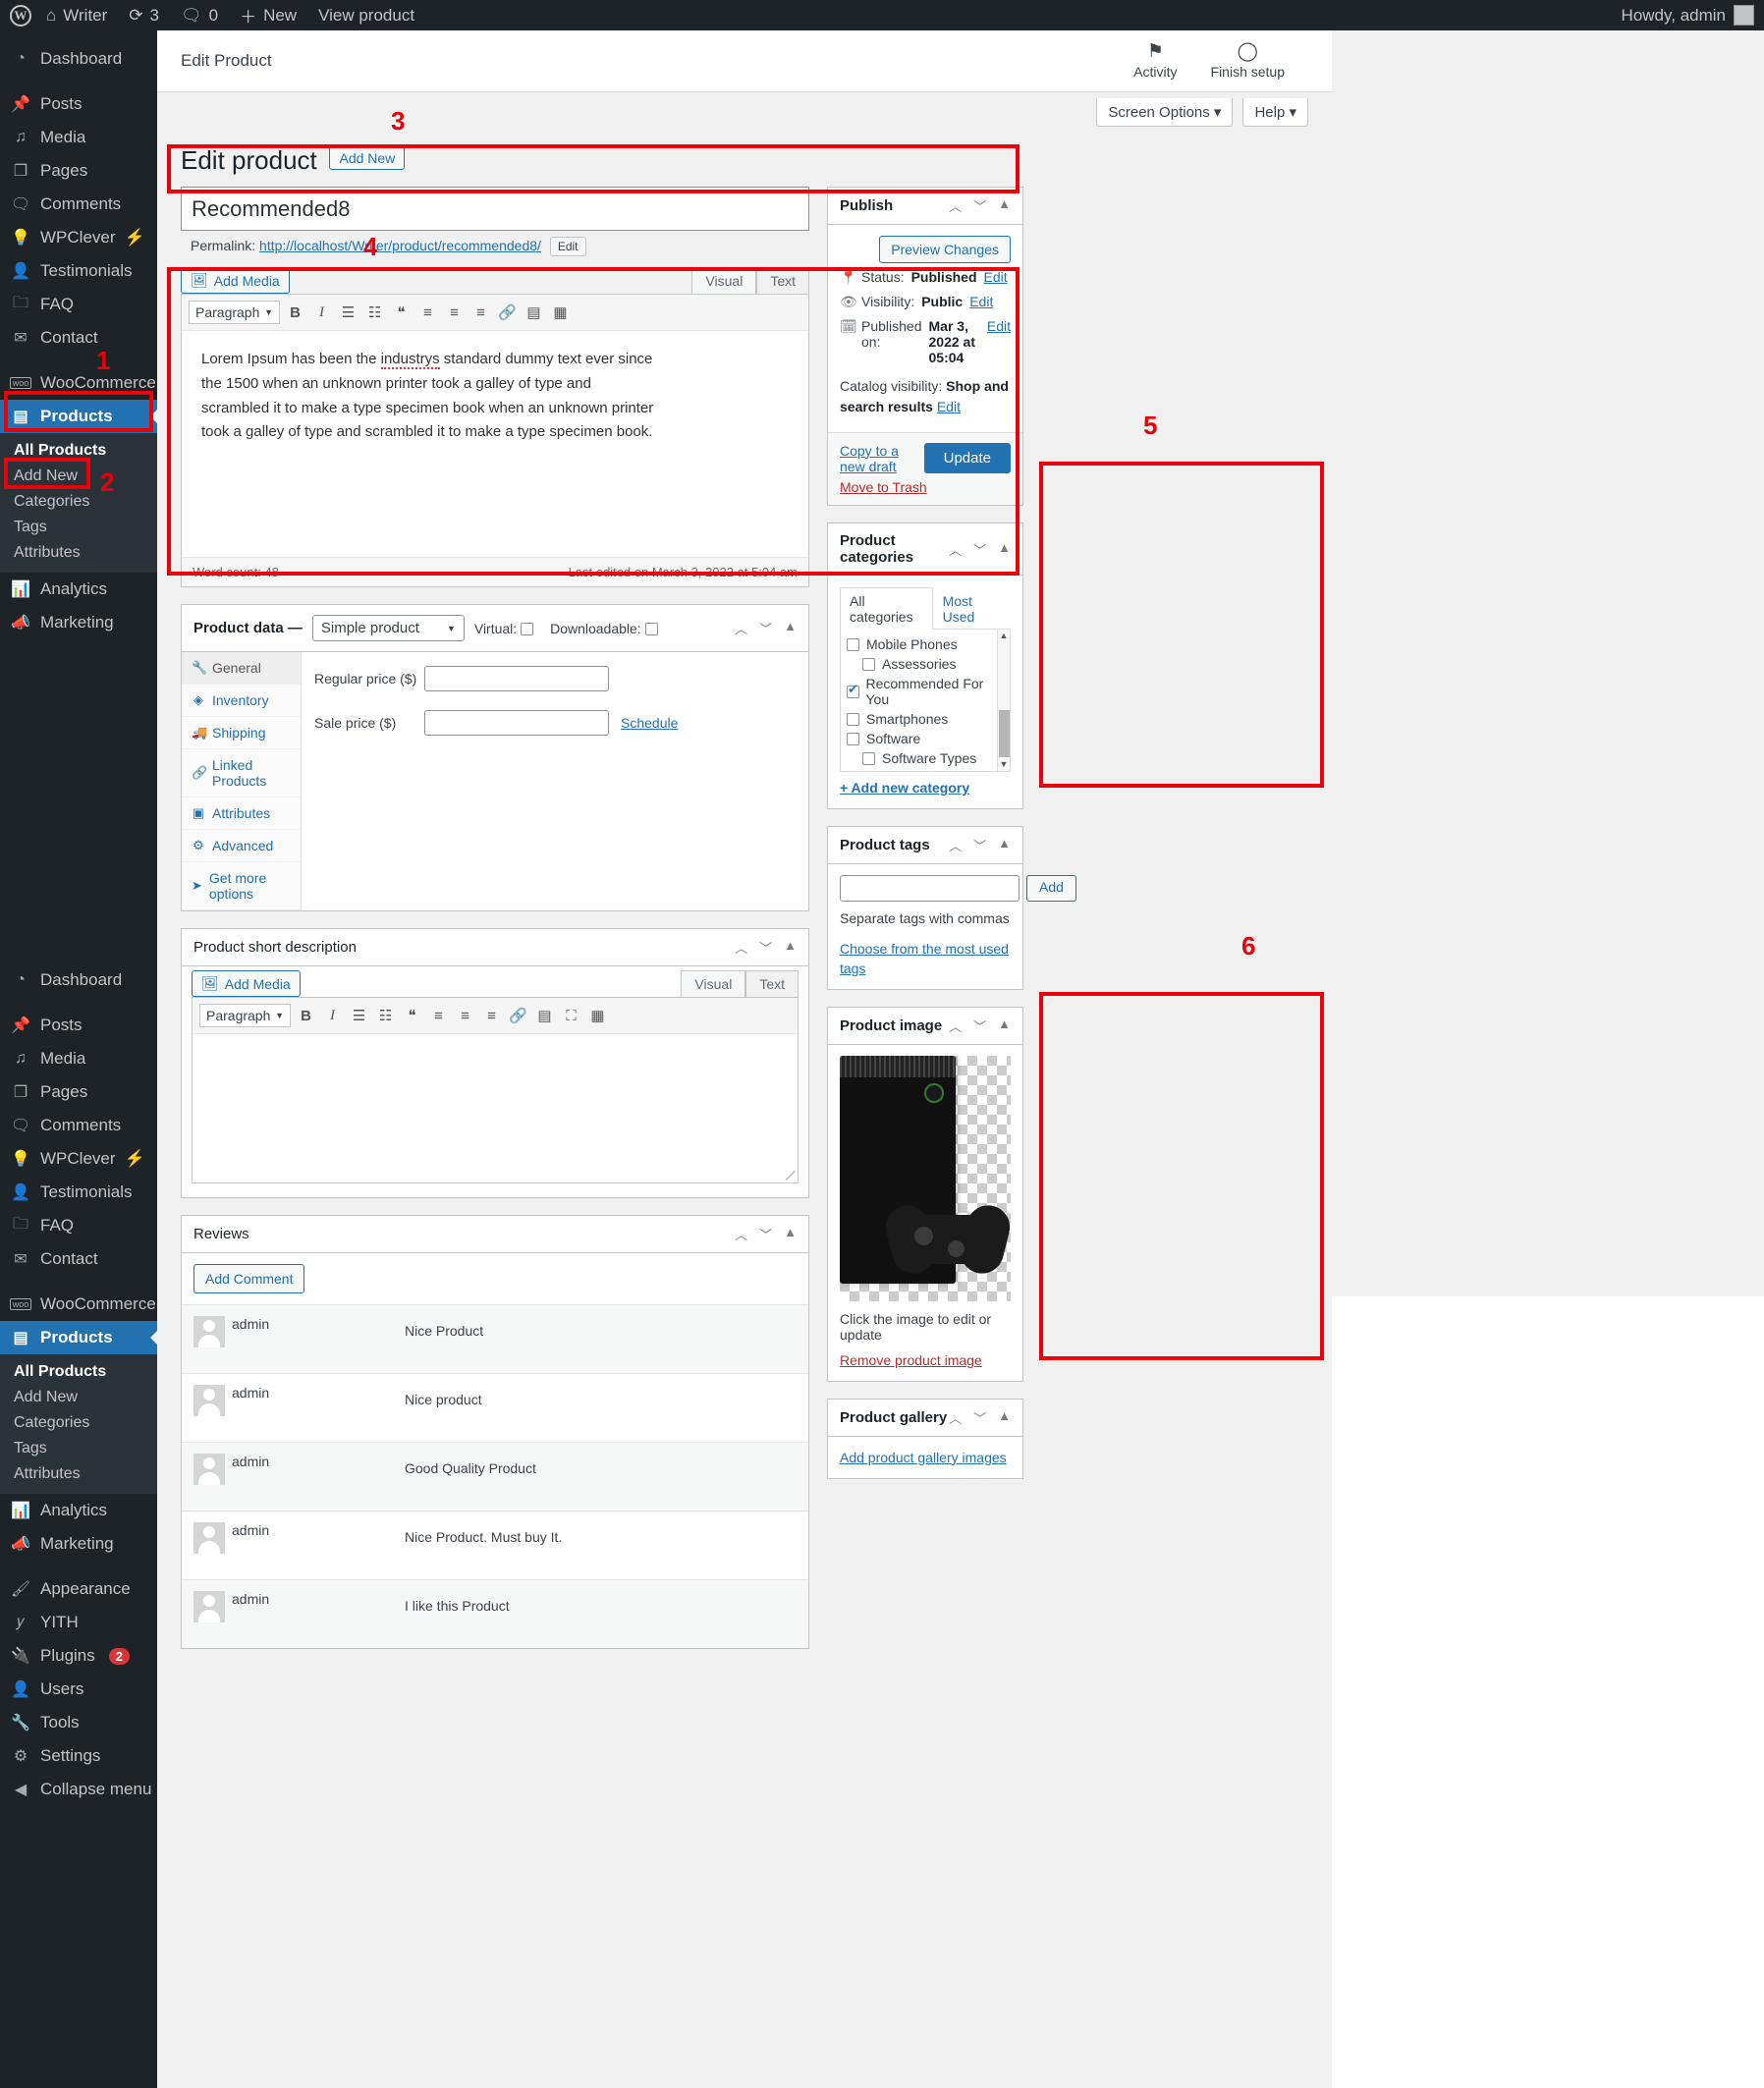 This screenshot has height=2088, width=1764. I want to click on sd-add-media-button: 🖼 Add Media, so click(247, 984).